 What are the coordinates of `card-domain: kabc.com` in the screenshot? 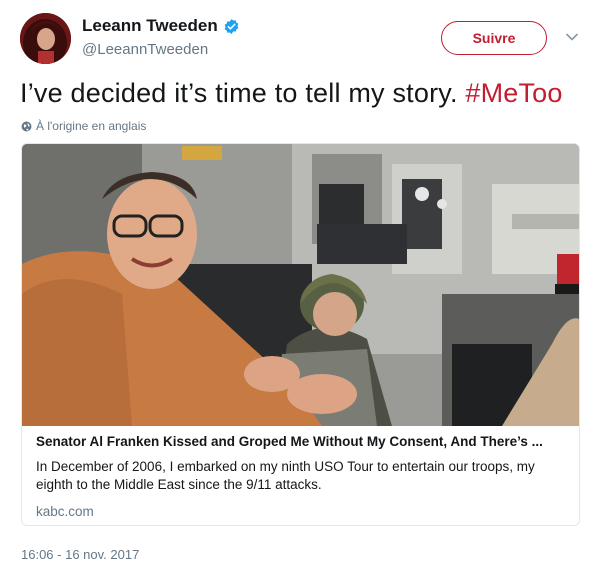 It's located at (65, 511).